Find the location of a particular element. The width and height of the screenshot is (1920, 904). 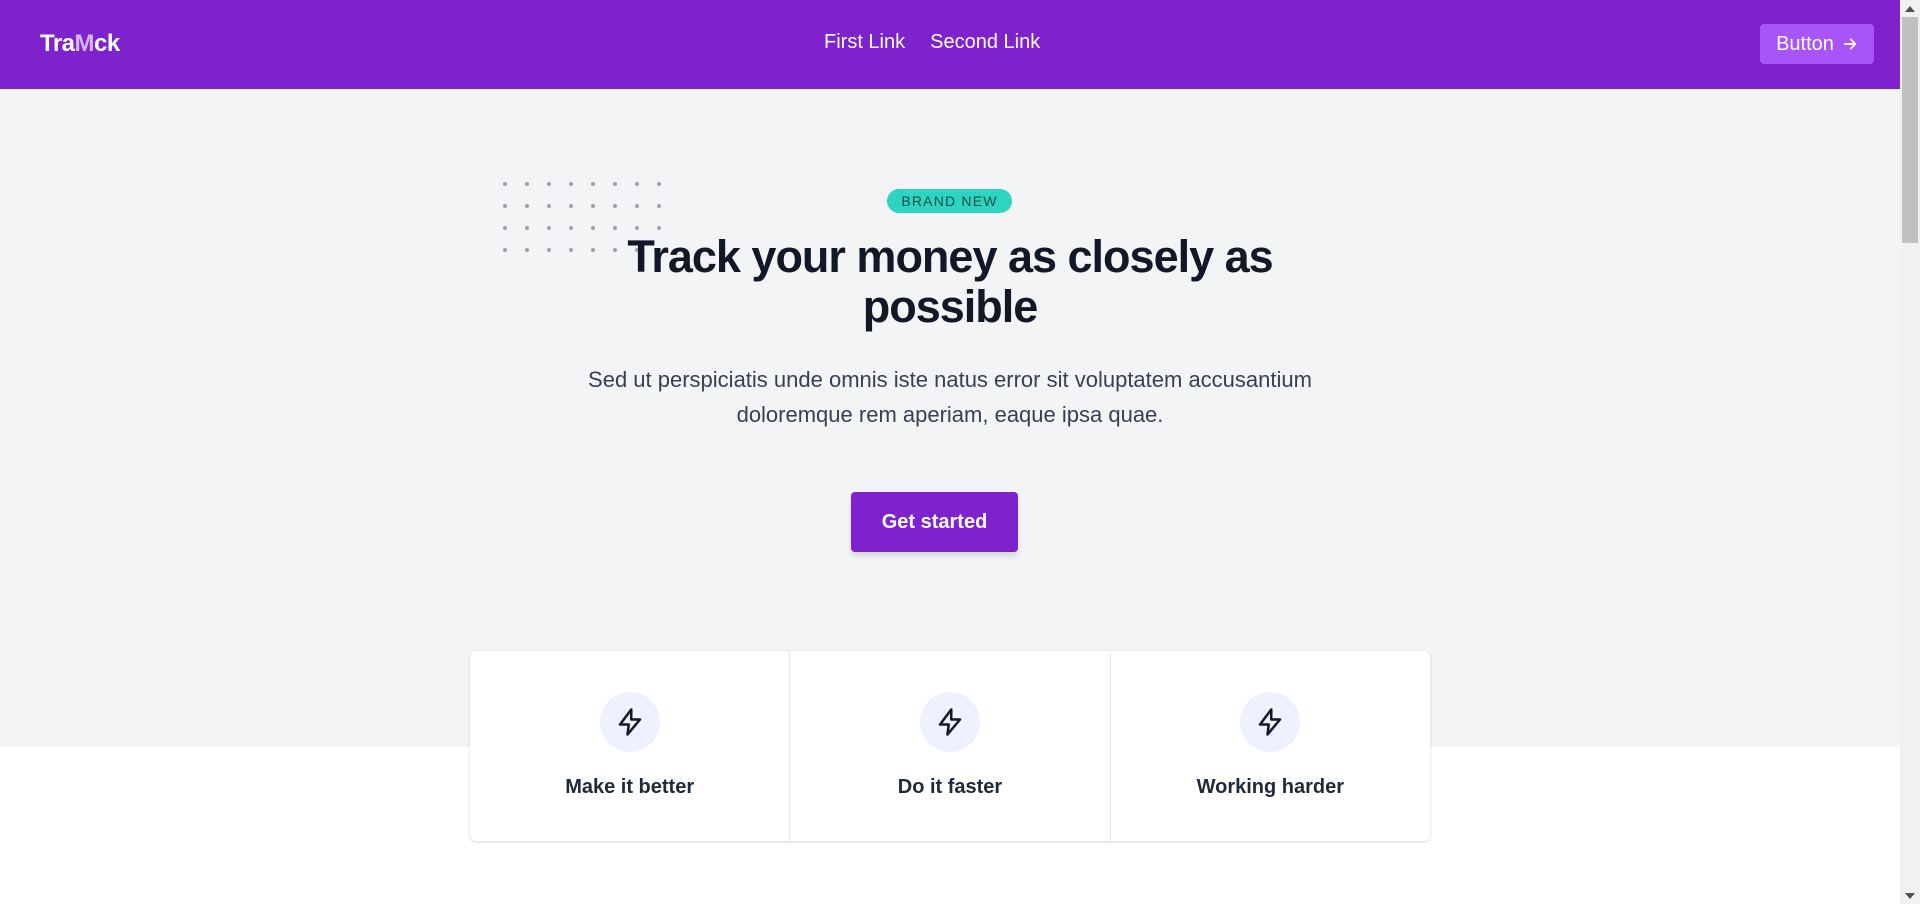

vertical-scrollbar is located at coordinates (1910, 452).